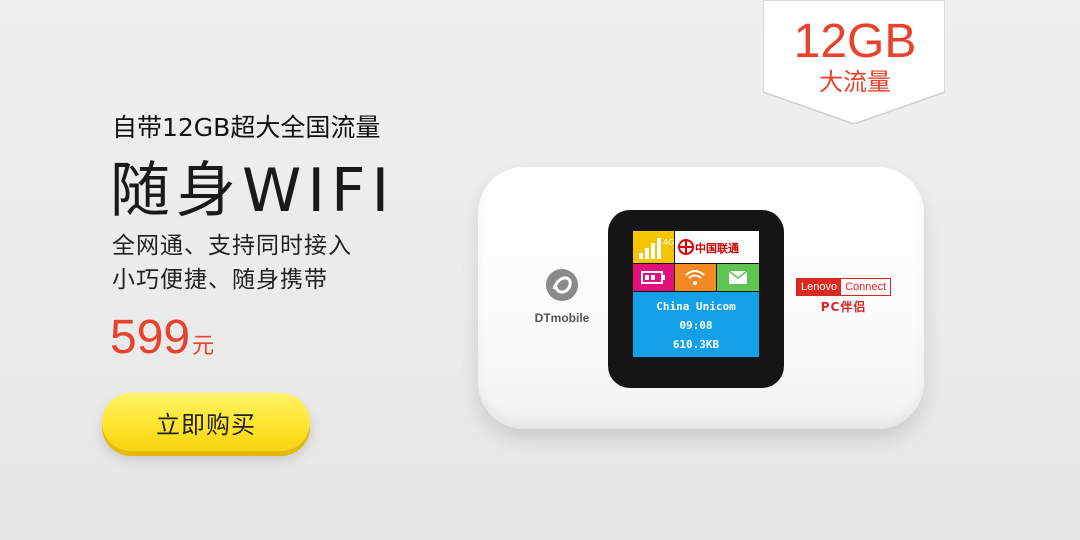 The image size is (1080, 540). What do you see at coordinates (866, 287) in the screenshot?
I see `connect-label: Connect` at bounding box center [866, 287].